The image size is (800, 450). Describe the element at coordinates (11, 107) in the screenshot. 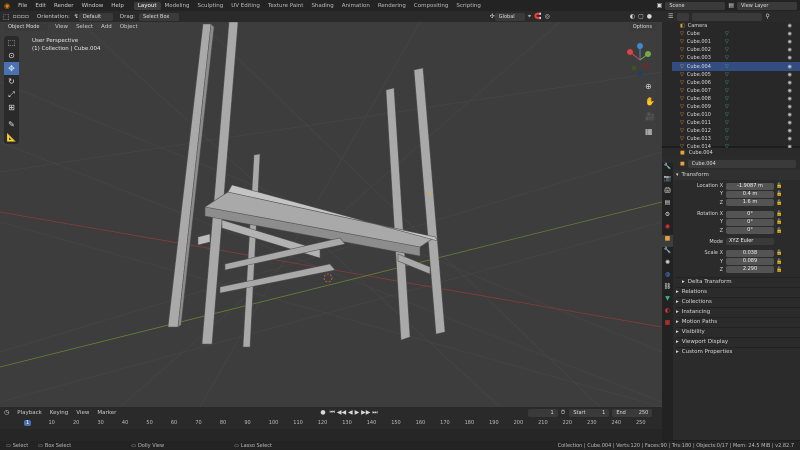

I see `transform-tool-icon: ⊞` at that location.